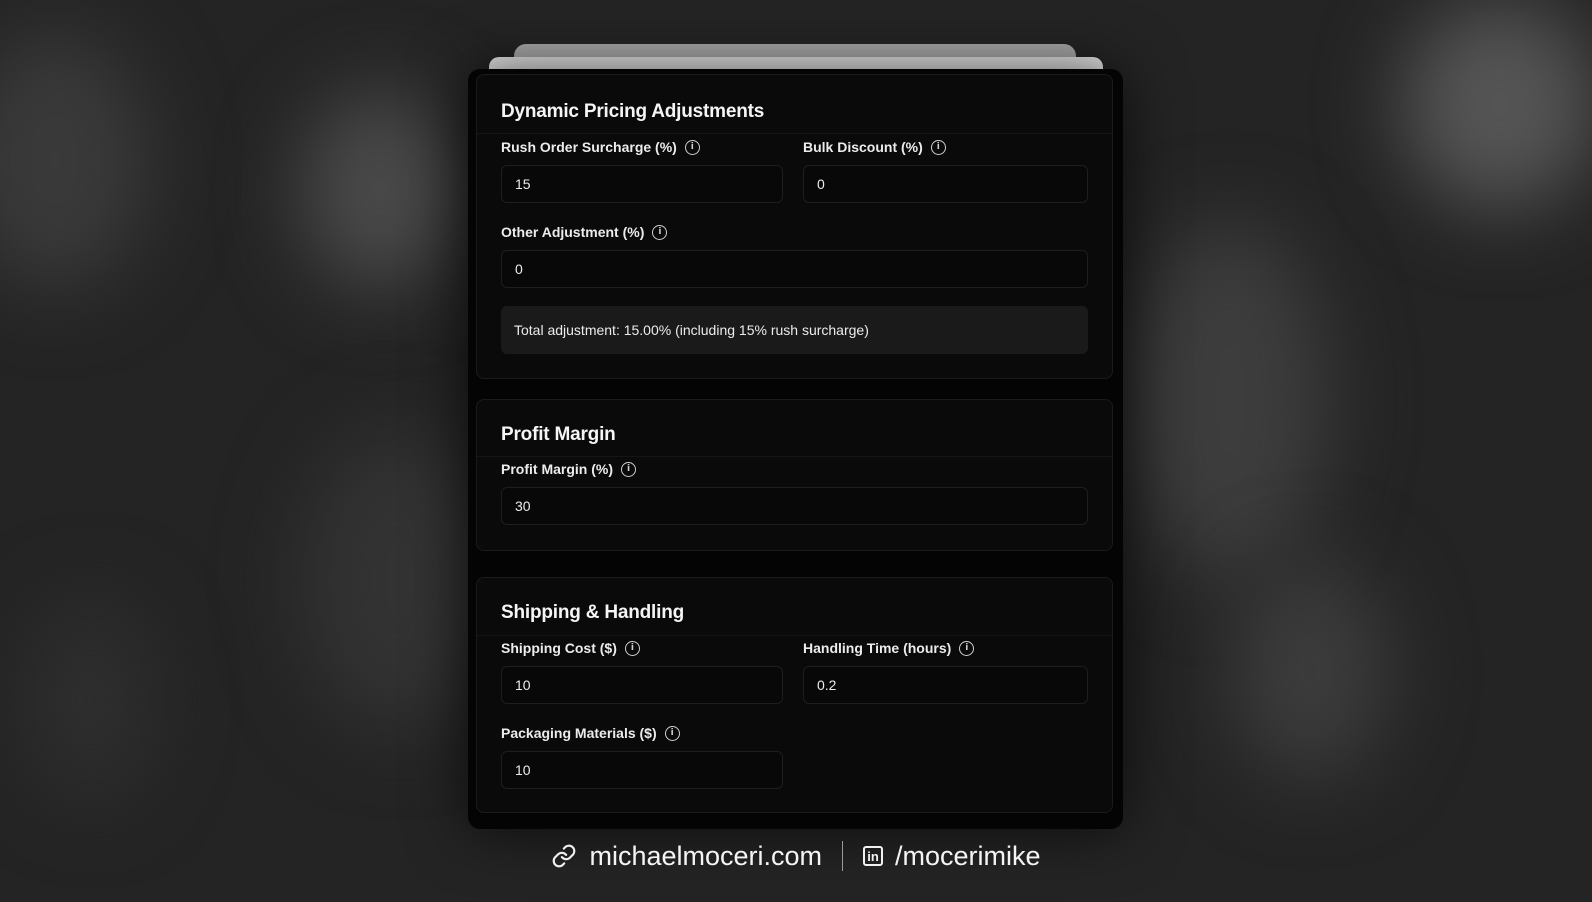 This screenshot has height=902, width=1592. Describe the element at coordinates (633, 111) in the screenshot. I see `section-title: Dynamic Pricing Adjustments` at that location.